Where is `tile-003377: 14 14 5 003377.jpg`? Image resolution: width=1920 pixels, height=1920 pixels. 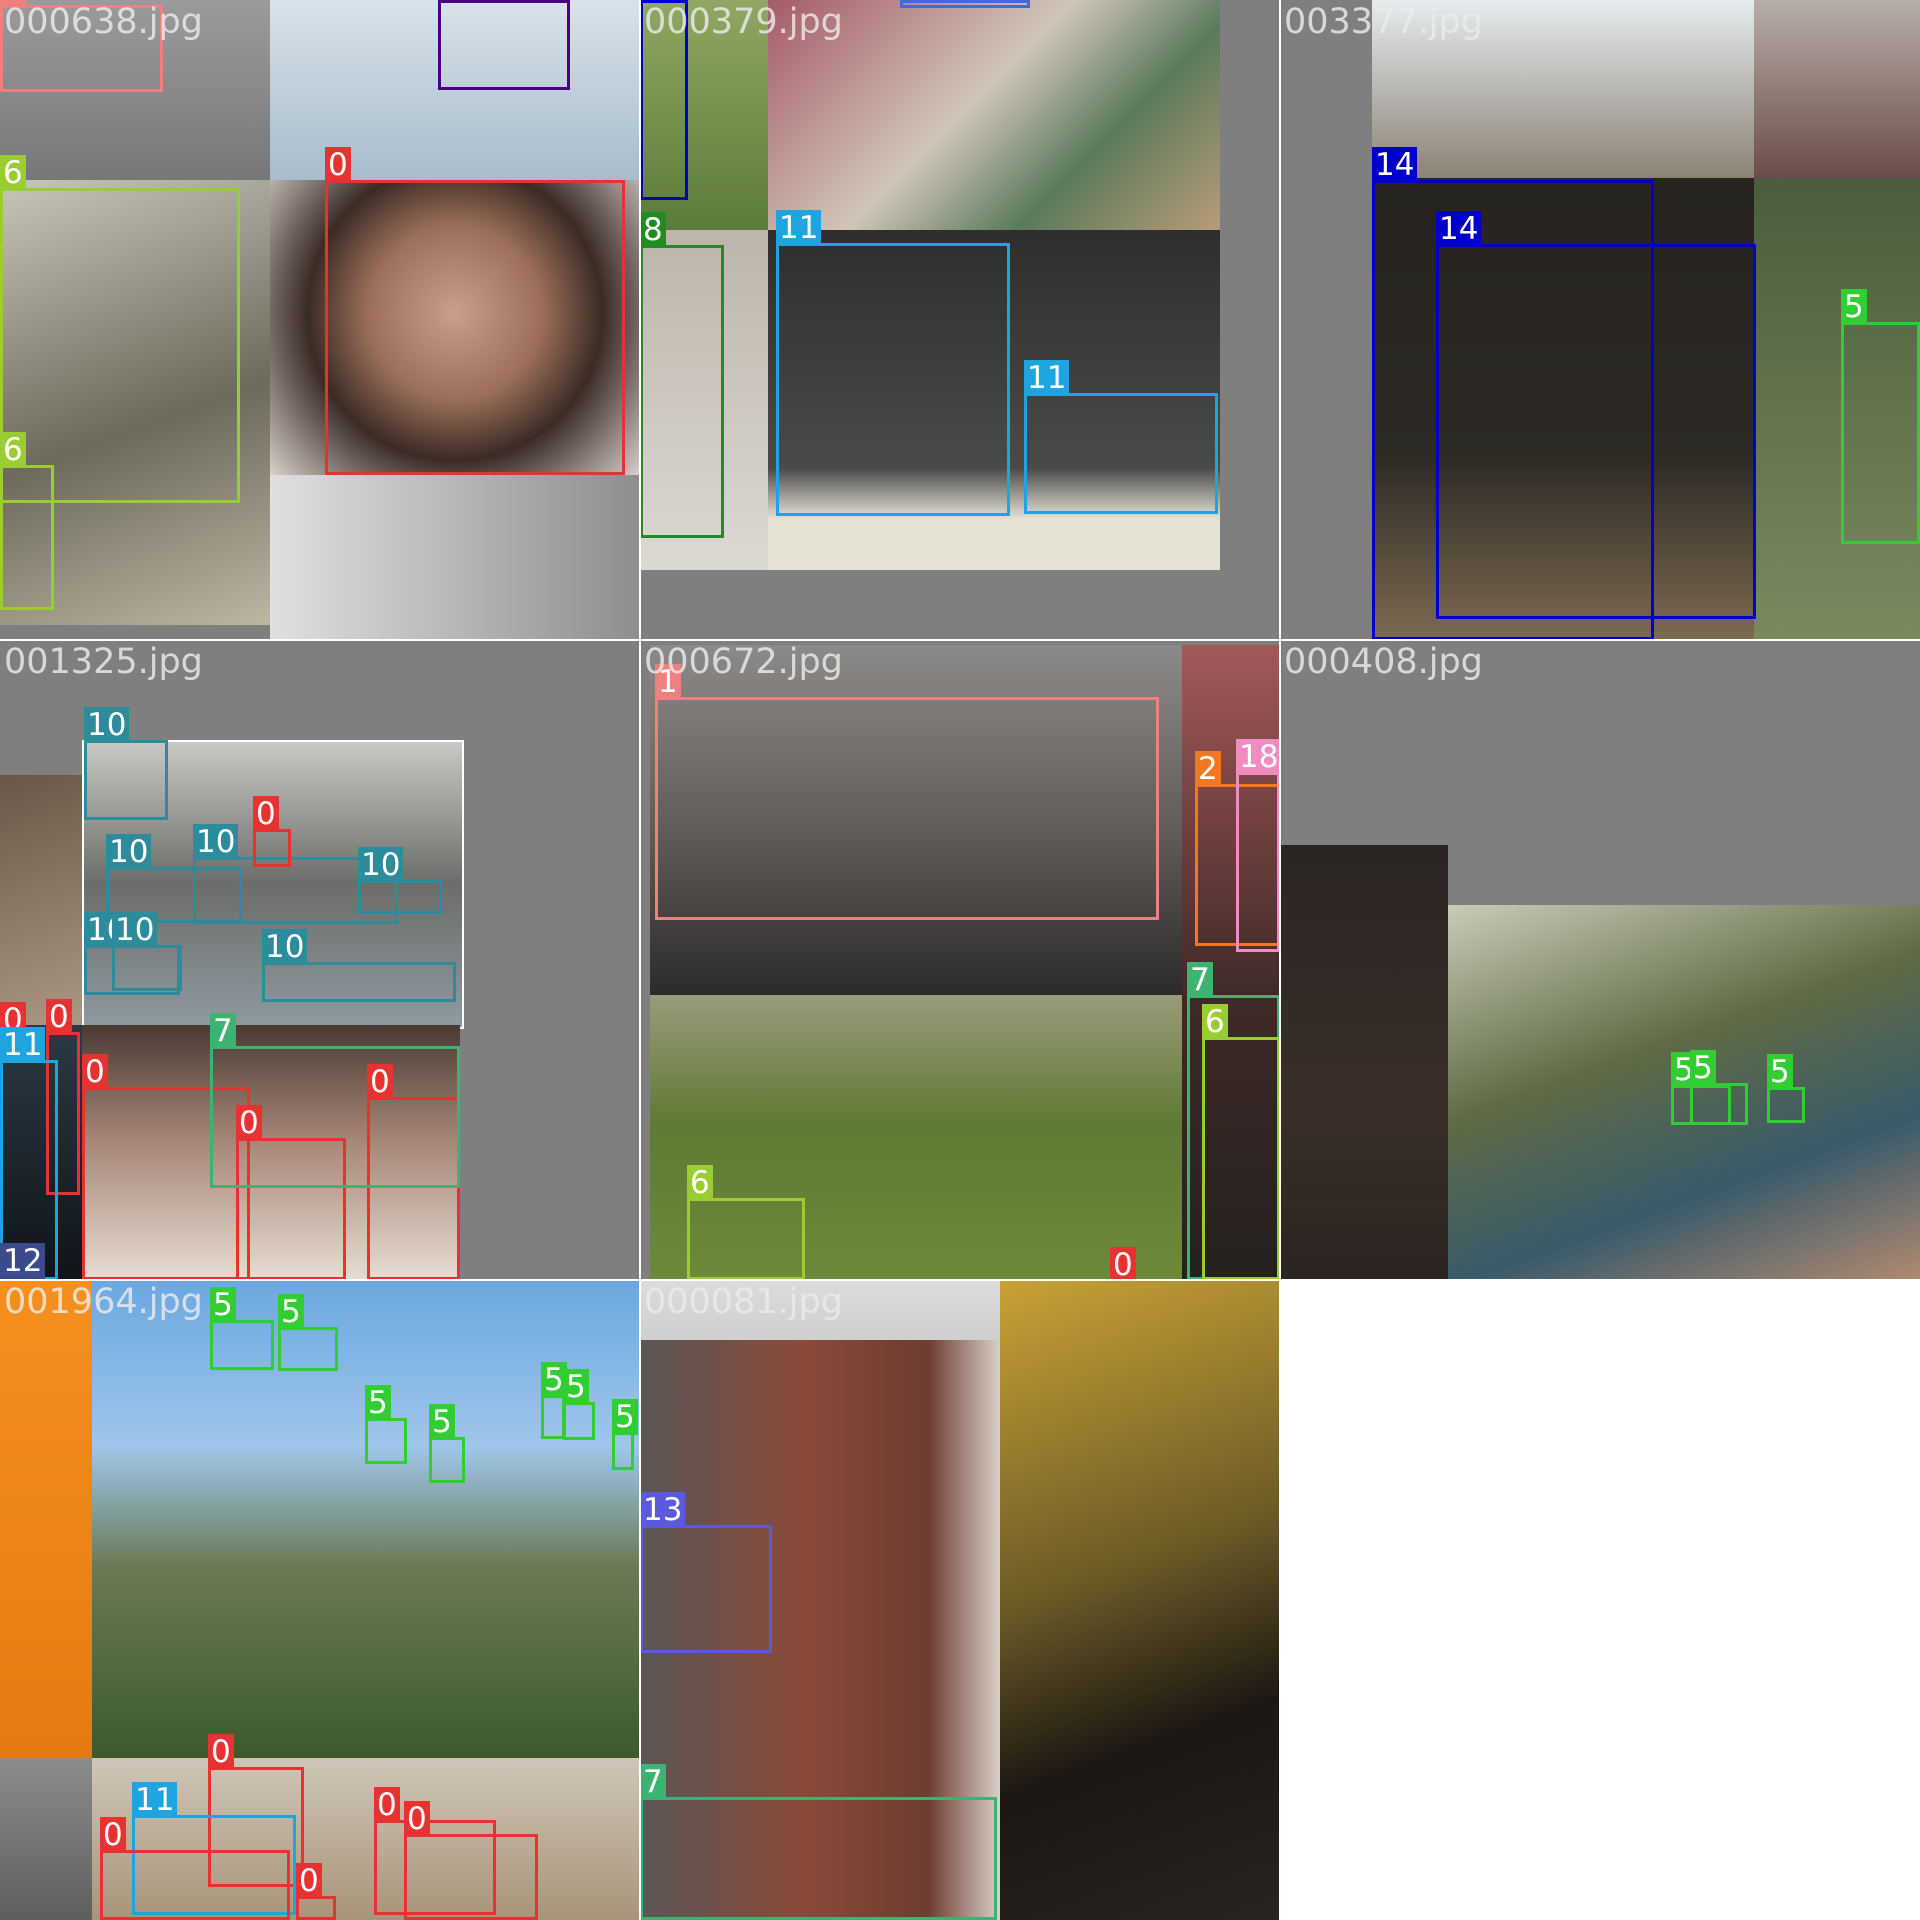
tile-003377: 14 14 5 003377.jpg is located at coordinates (1600, 320).